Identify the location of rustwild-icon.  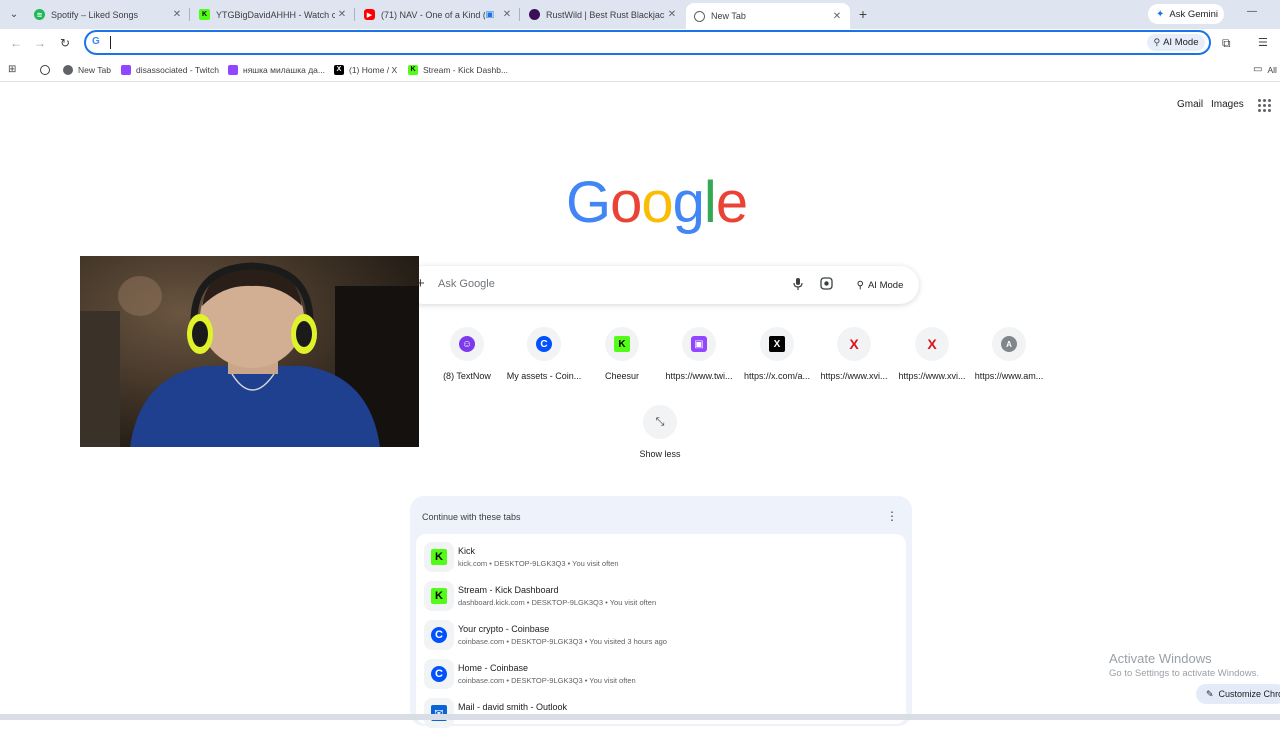
(534, 14).